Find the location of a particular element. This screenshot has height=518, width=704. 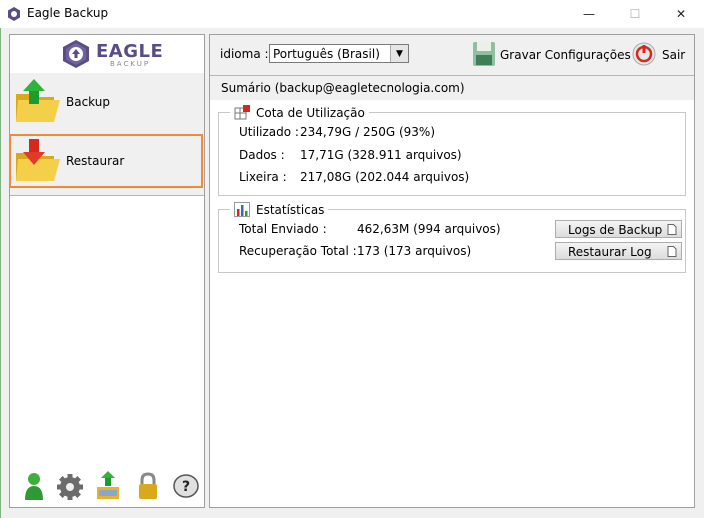

summary-title: Sumário (backup@eagletecnologia.com) is located at coordinates (343, 88).